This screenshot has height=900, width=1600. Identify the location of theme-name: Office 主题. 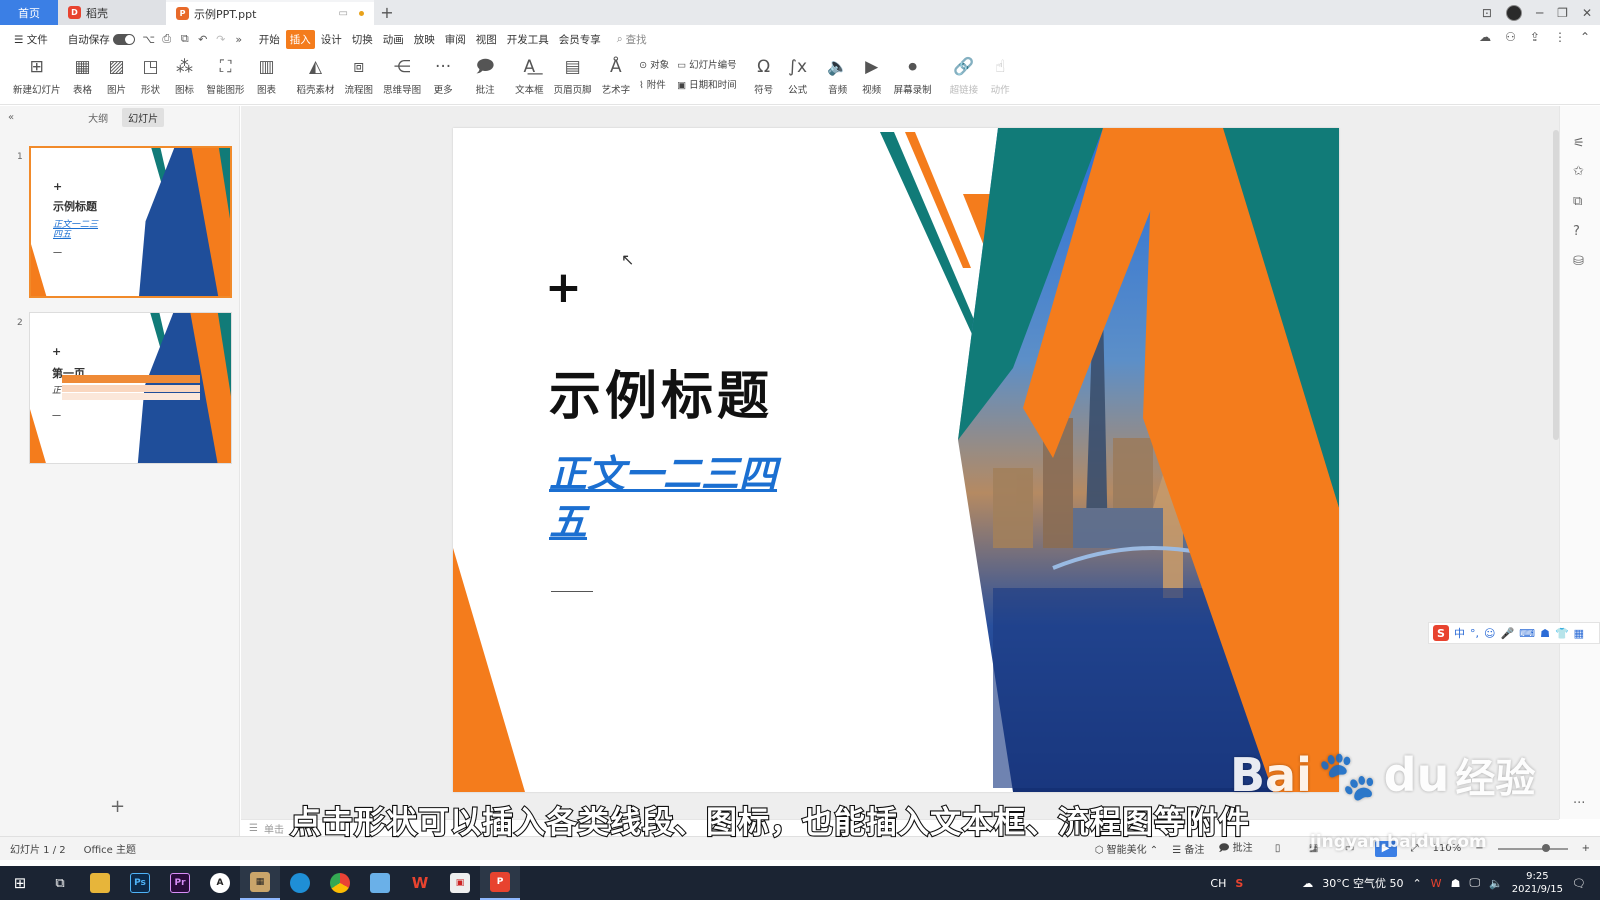
(110, 848).